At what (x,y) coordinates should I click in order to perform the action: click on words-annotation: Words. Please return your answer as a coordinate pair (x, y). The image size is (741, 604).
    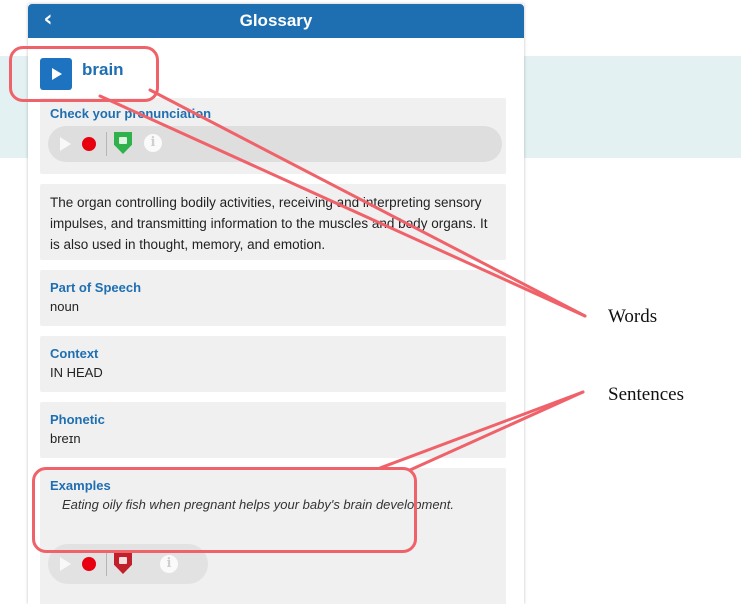
    Looking at the image, I should click on (633, 316).